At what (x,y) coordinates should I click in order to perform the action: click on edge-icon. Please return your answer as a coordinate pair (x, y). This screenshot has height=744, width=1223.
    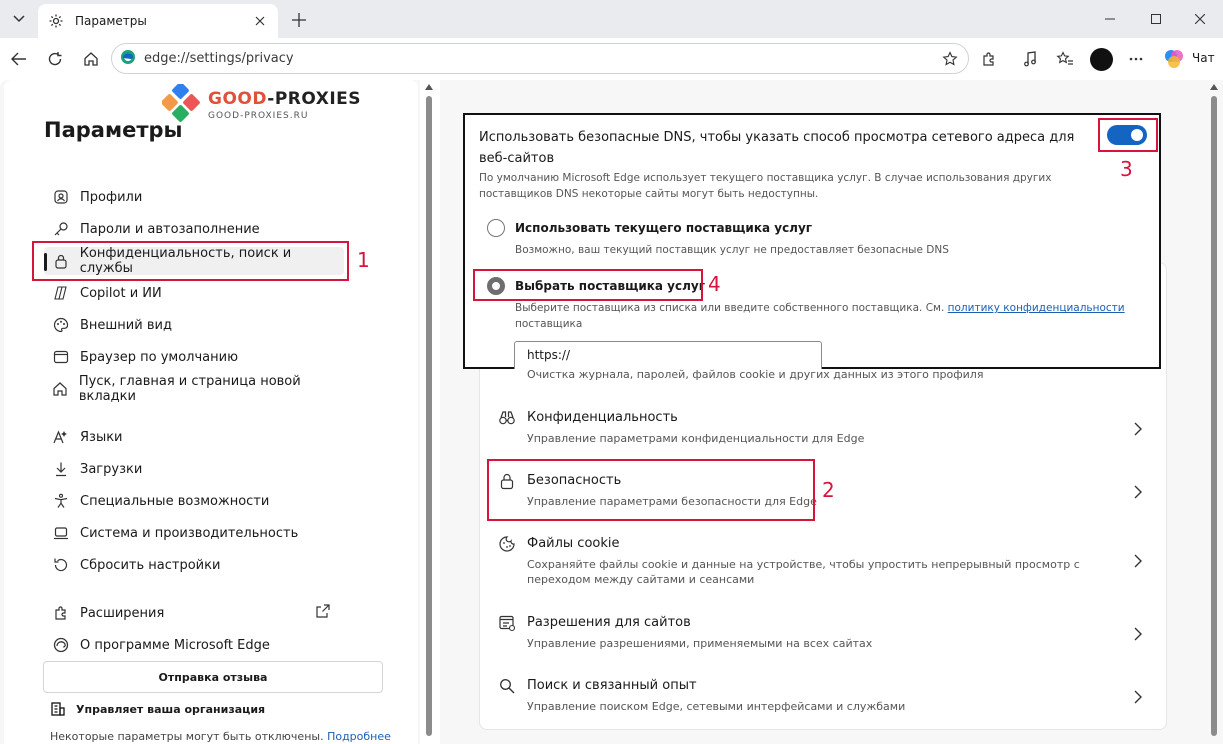
    Looking at the image, I should click on (61, 645).